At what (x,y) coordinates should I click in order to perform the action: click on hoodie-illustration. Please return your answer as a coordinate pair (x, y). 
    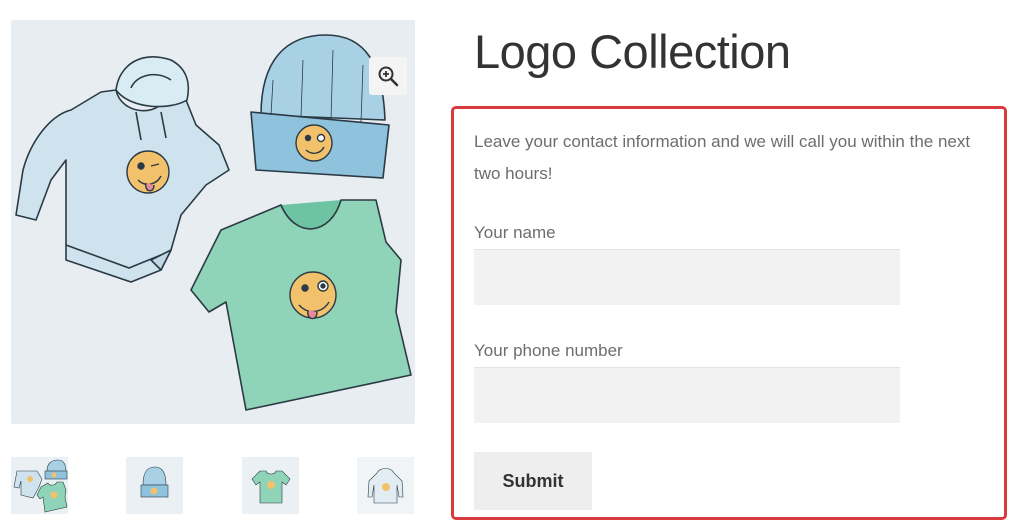
    Looking at the image, I should click on (122, 169).